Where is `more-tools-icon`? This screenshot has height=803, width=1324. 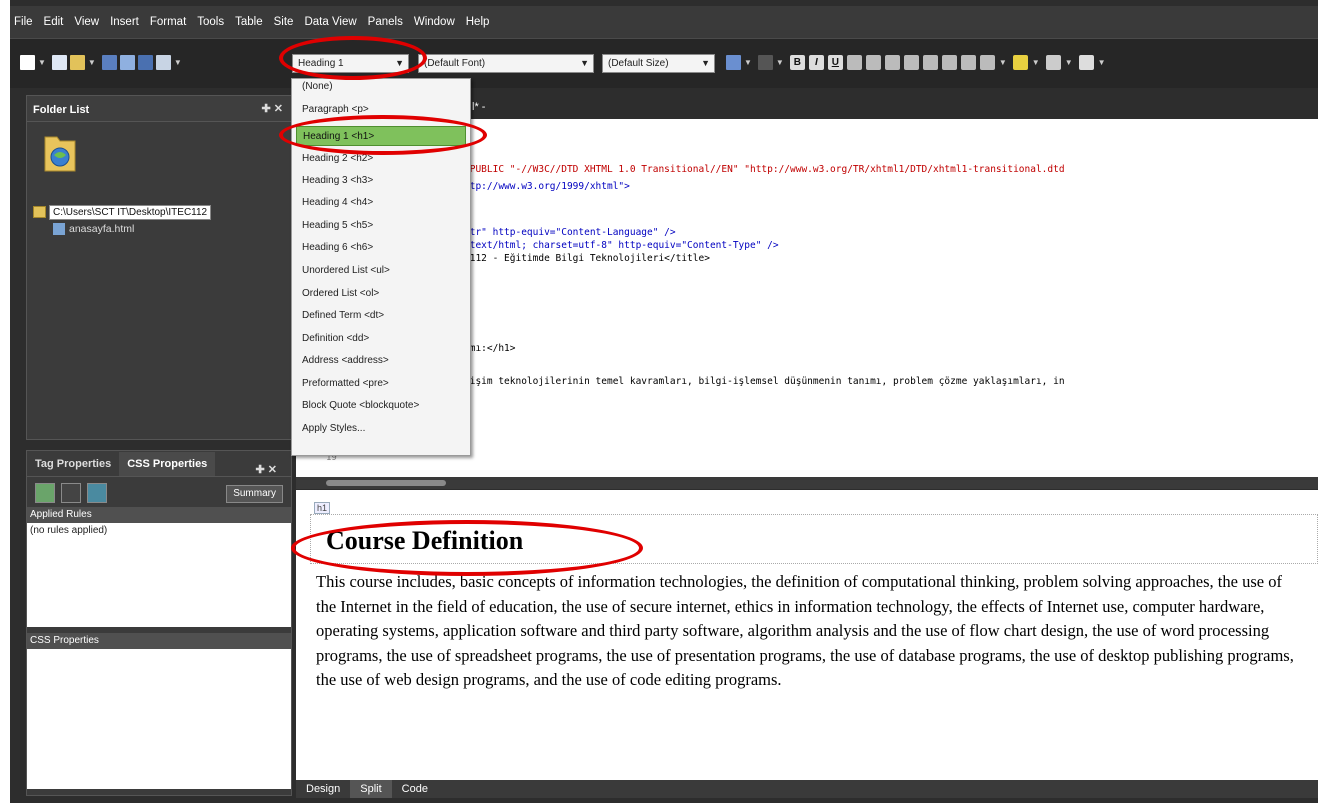 more-tools-icon is located at coordinates (1086, 62).